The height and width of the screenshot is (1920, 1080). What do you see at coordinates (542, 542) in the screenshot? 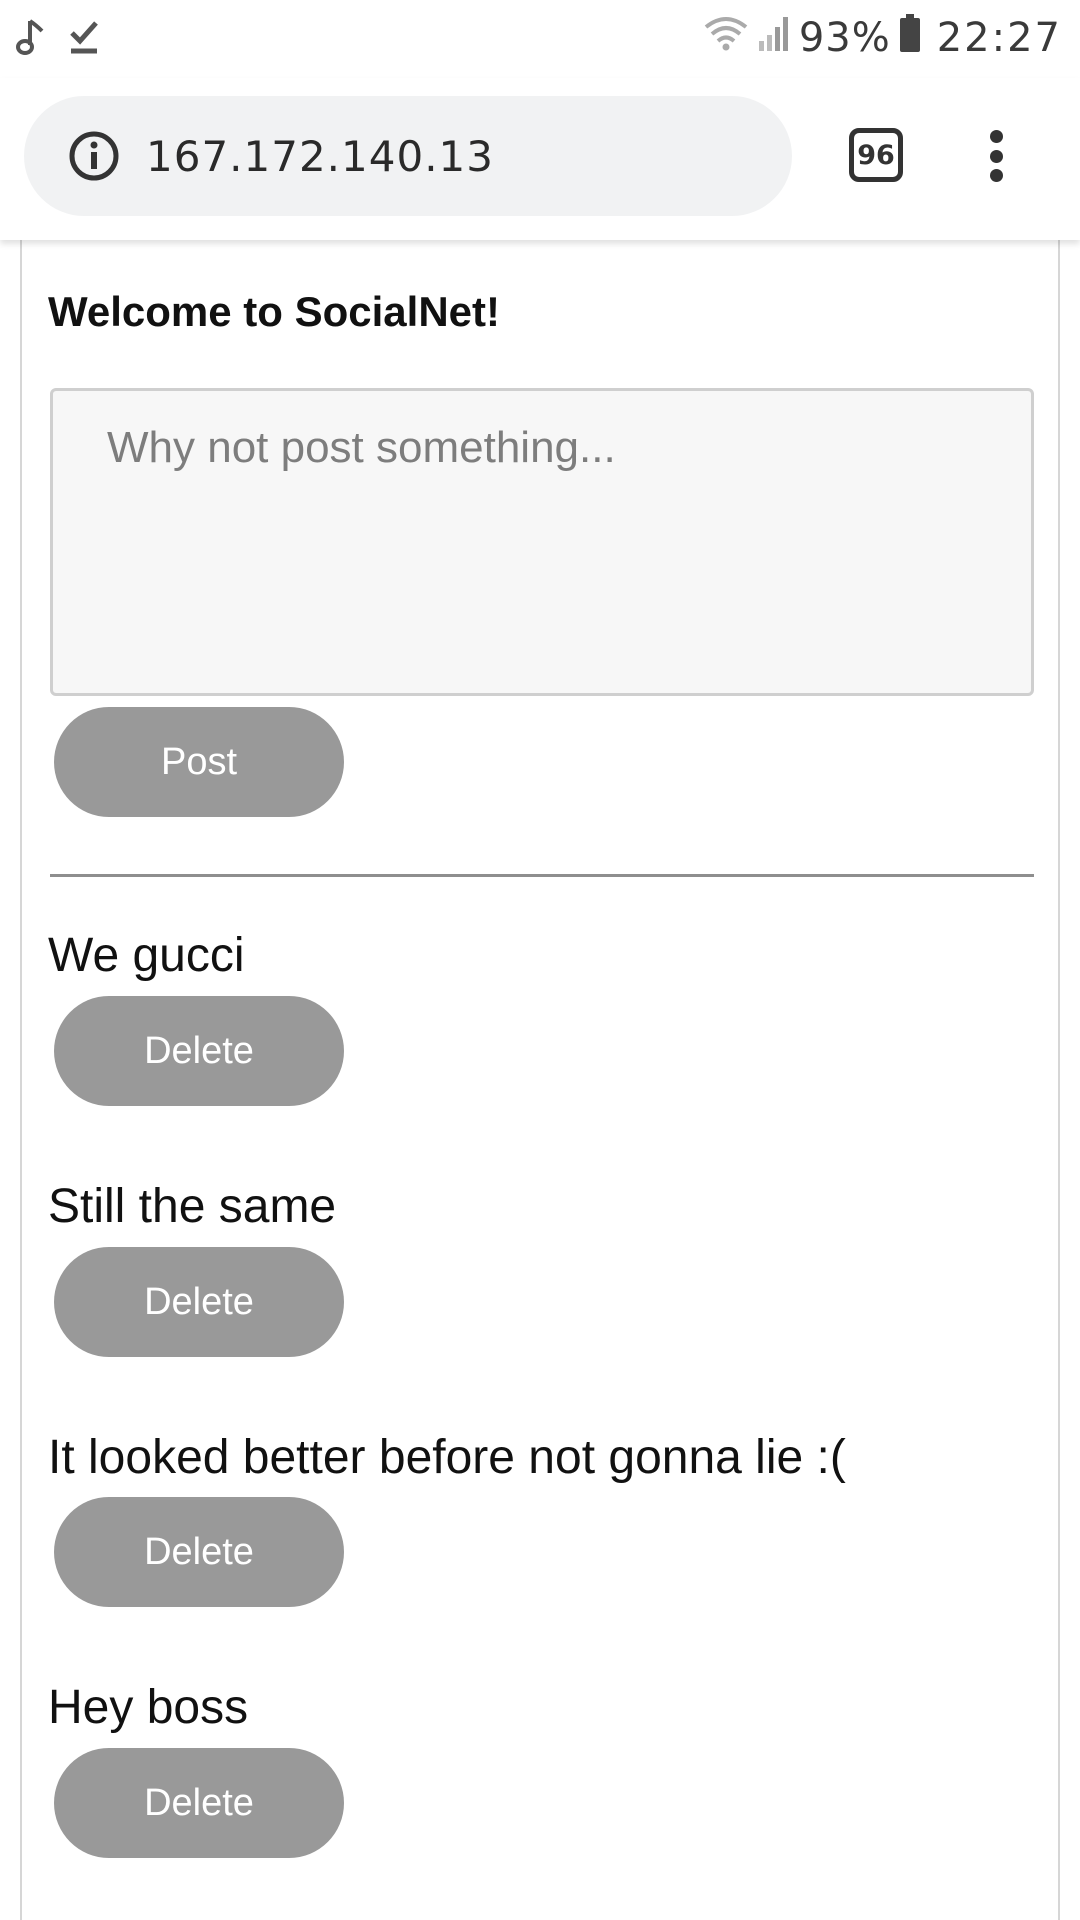
I see `post-composer-input` at bounding box center [542, 542].